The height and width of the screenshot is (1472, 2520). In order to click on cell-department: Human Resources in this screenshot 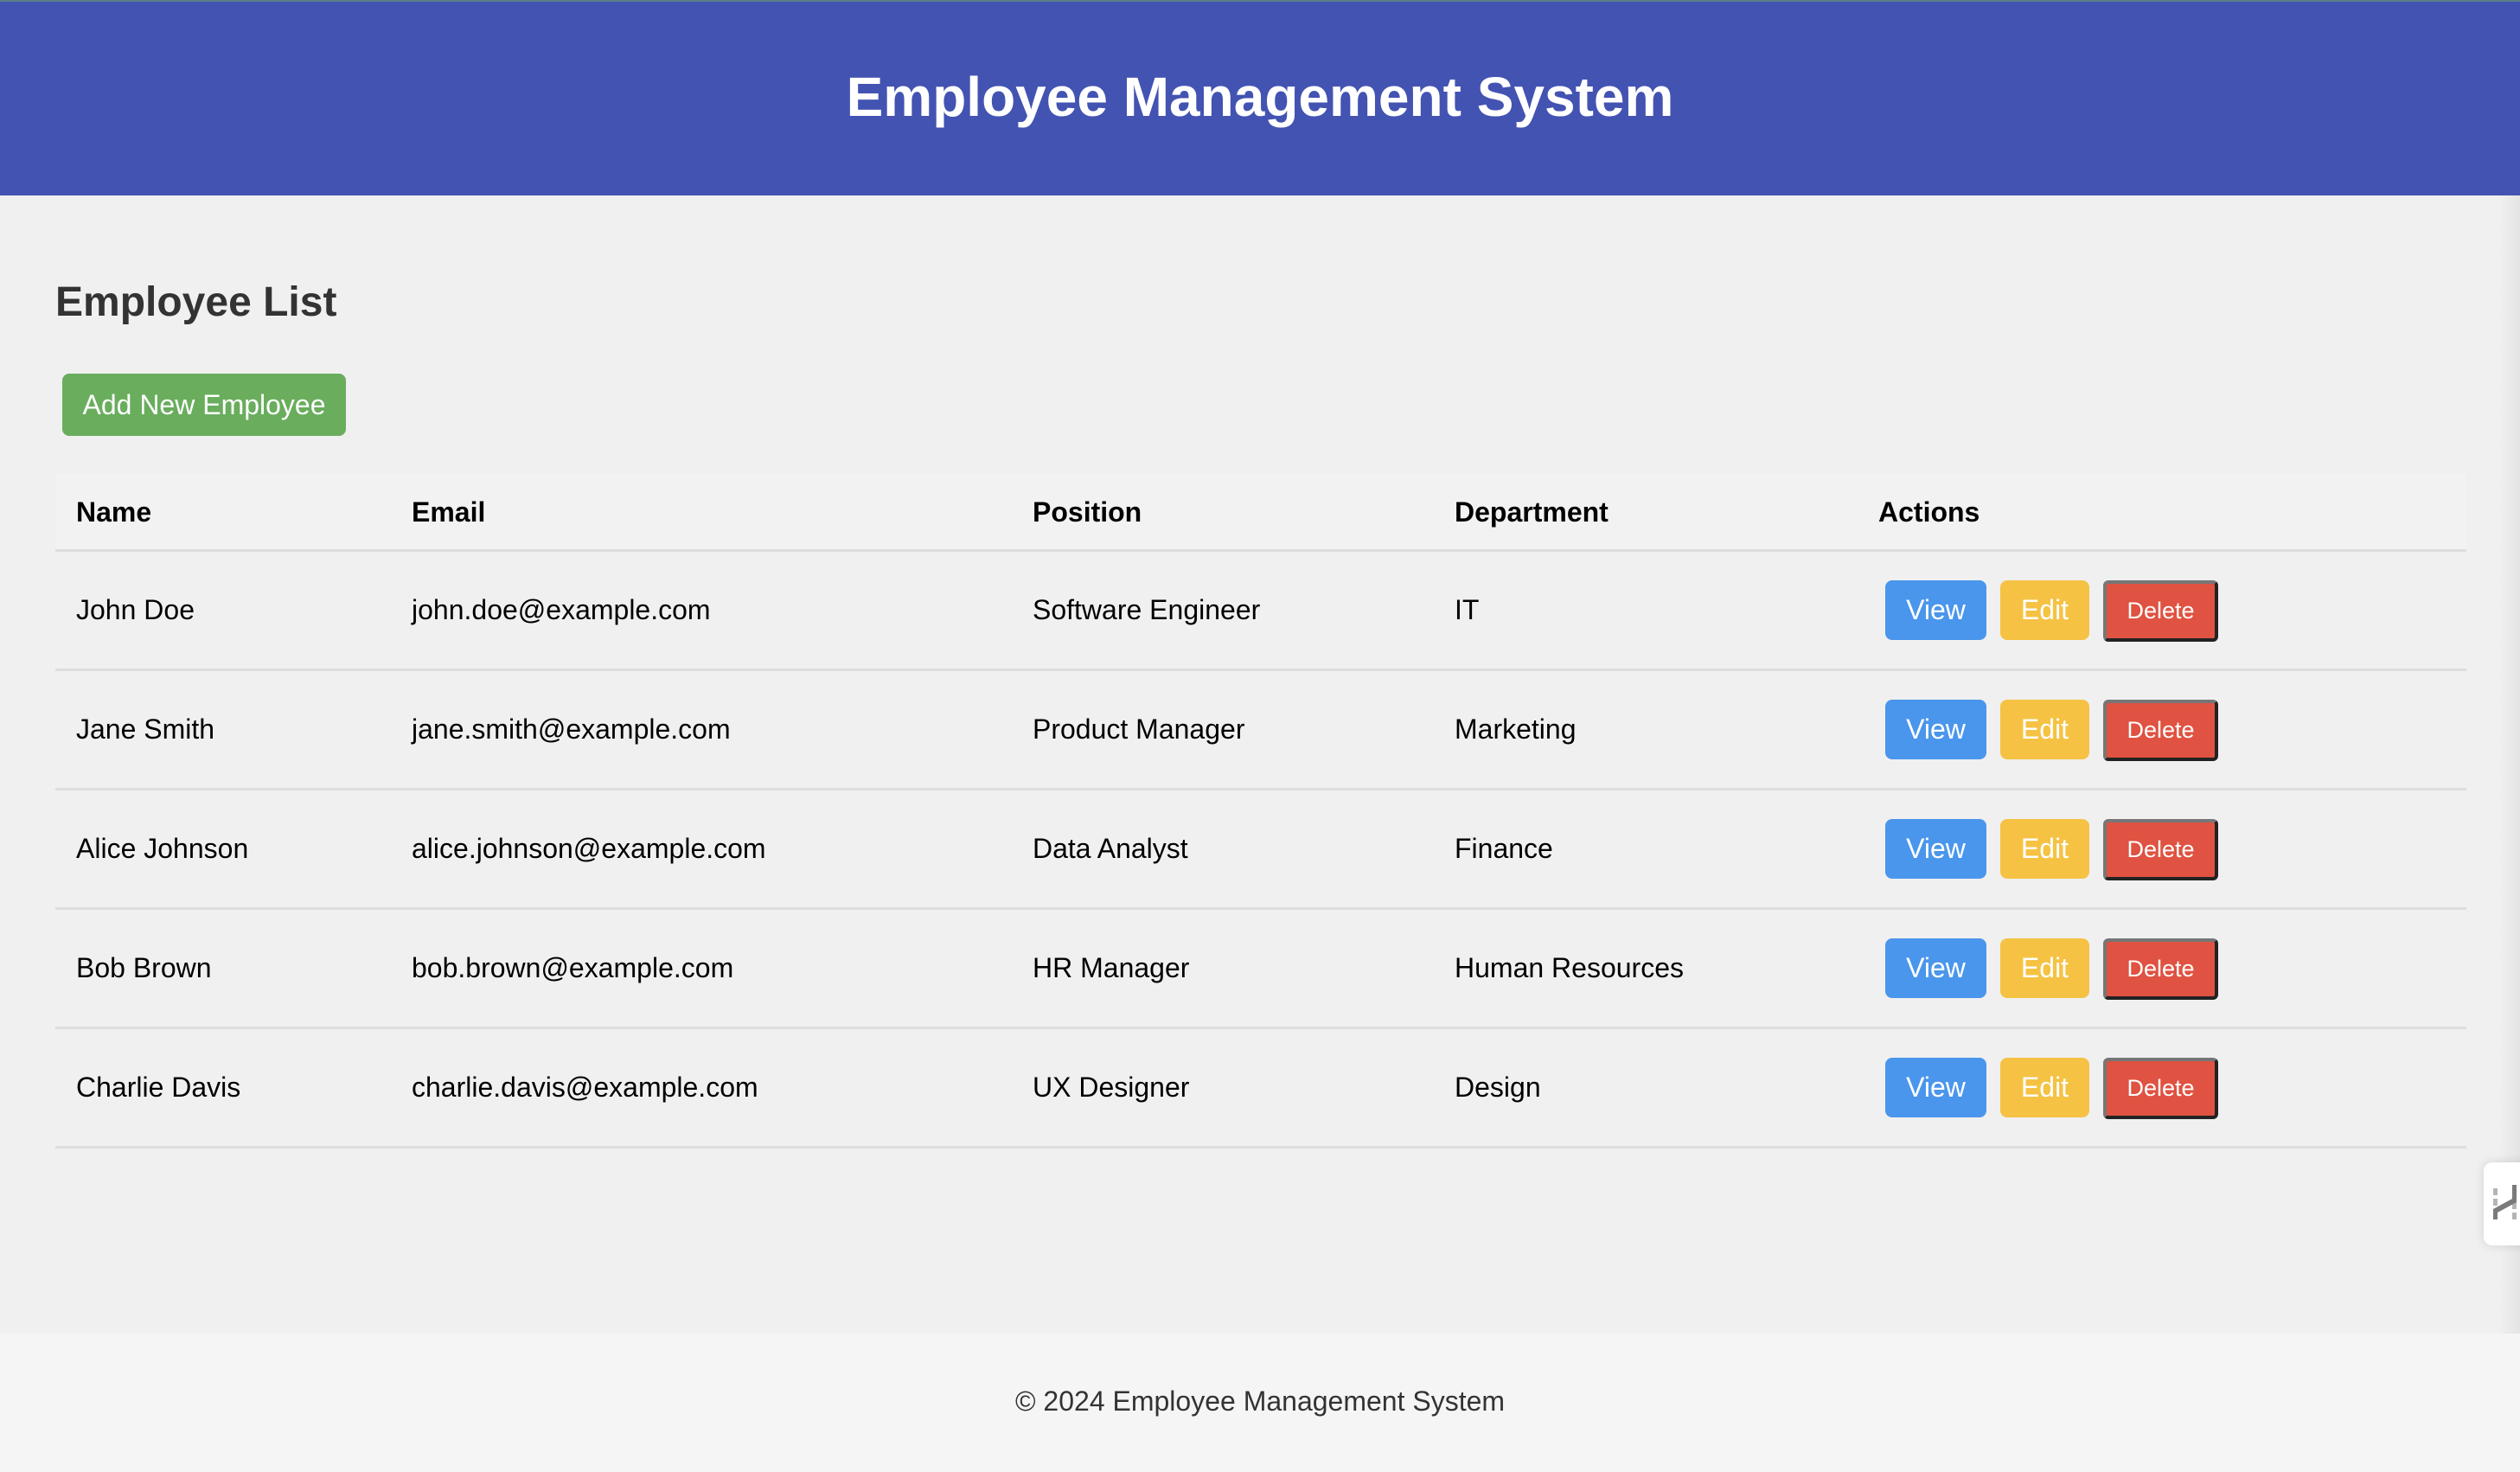, I will do `click(1646, 968)`.